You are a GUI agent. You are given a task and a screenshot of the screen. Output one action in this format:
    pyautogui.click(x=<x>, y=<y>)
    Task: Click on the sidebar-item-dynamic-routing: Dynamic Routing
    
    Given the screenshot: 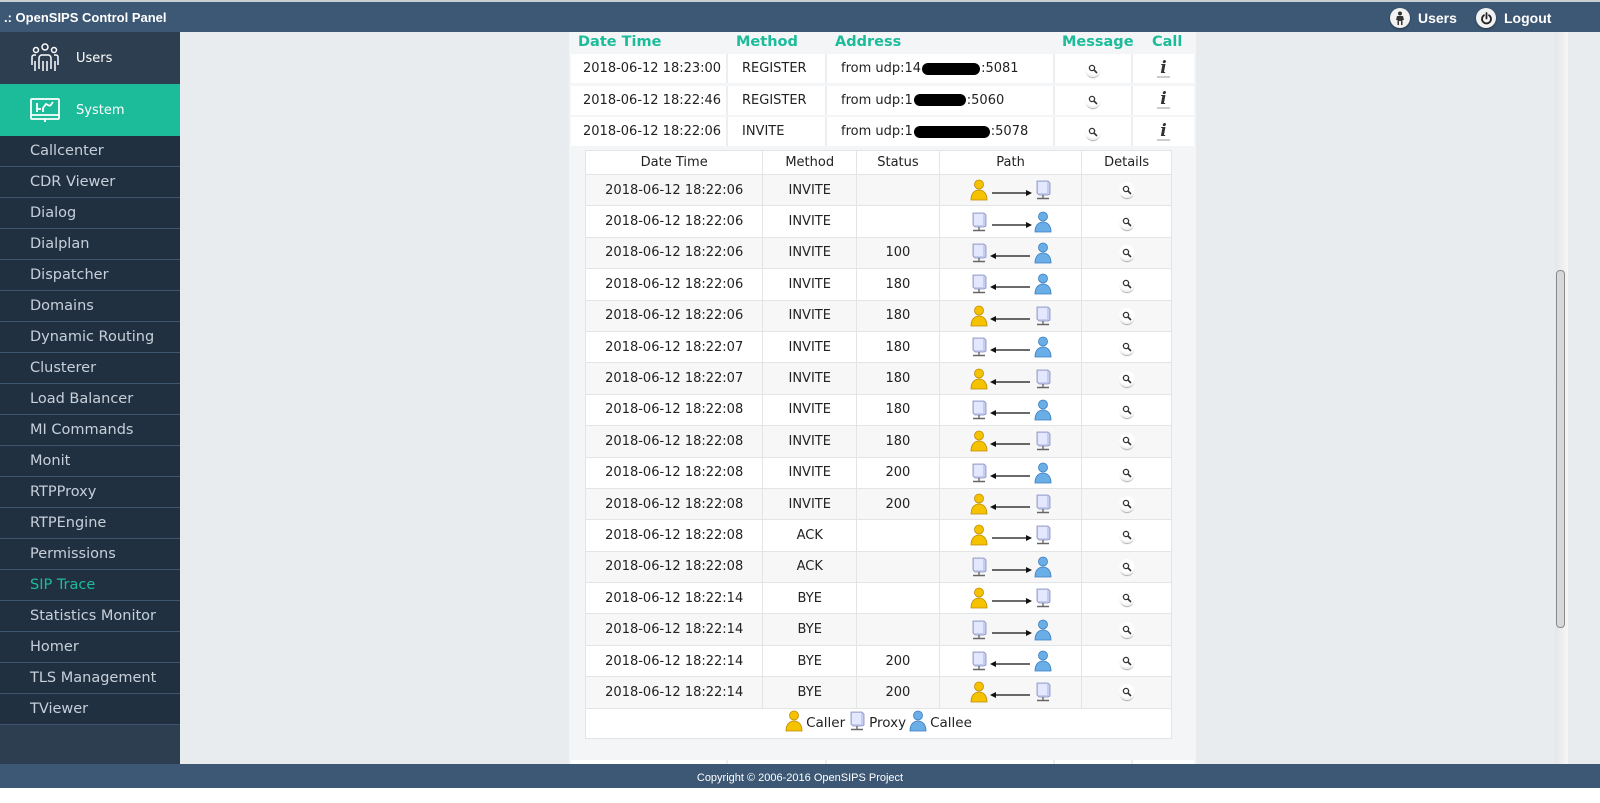 What is the action you would take?
    pyautogui.click(x=90, y=337)
    